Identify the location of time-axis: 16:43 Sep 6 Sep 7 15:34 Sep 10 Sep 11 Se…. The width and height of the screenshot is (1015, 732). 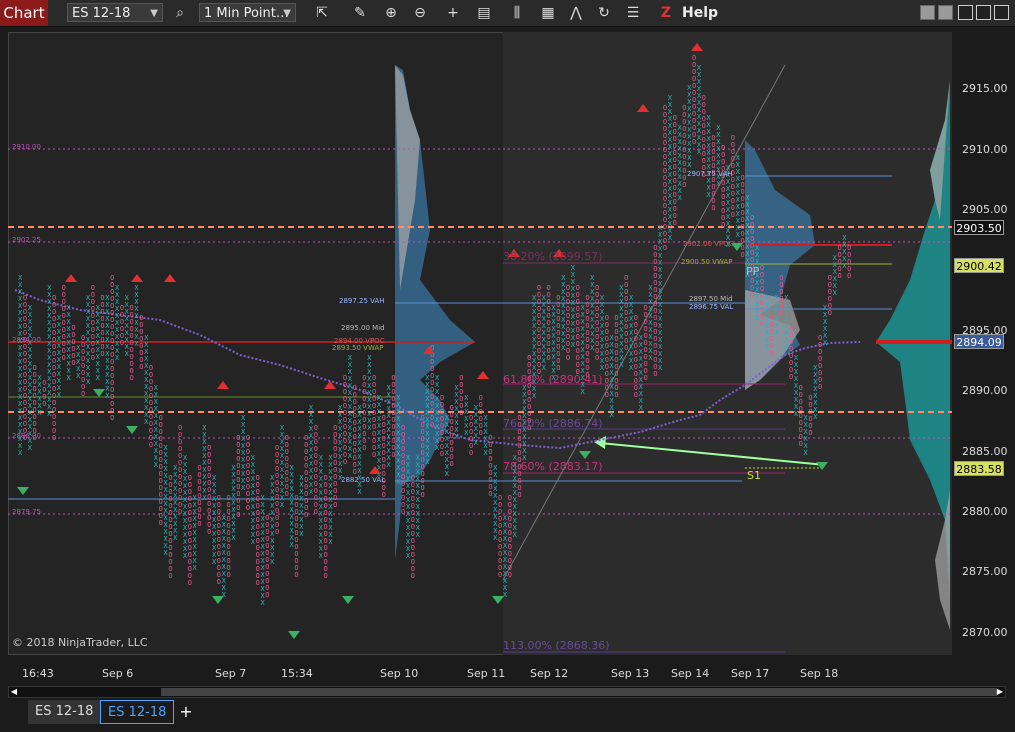
(480, 670).